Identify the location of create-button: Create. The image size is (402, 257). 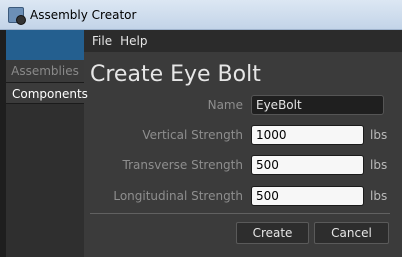
(272, 233).